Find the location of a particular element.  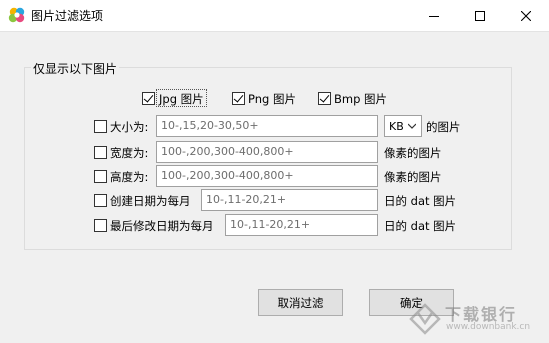

size-label: 大小为: is located at coordinates (129, 127).